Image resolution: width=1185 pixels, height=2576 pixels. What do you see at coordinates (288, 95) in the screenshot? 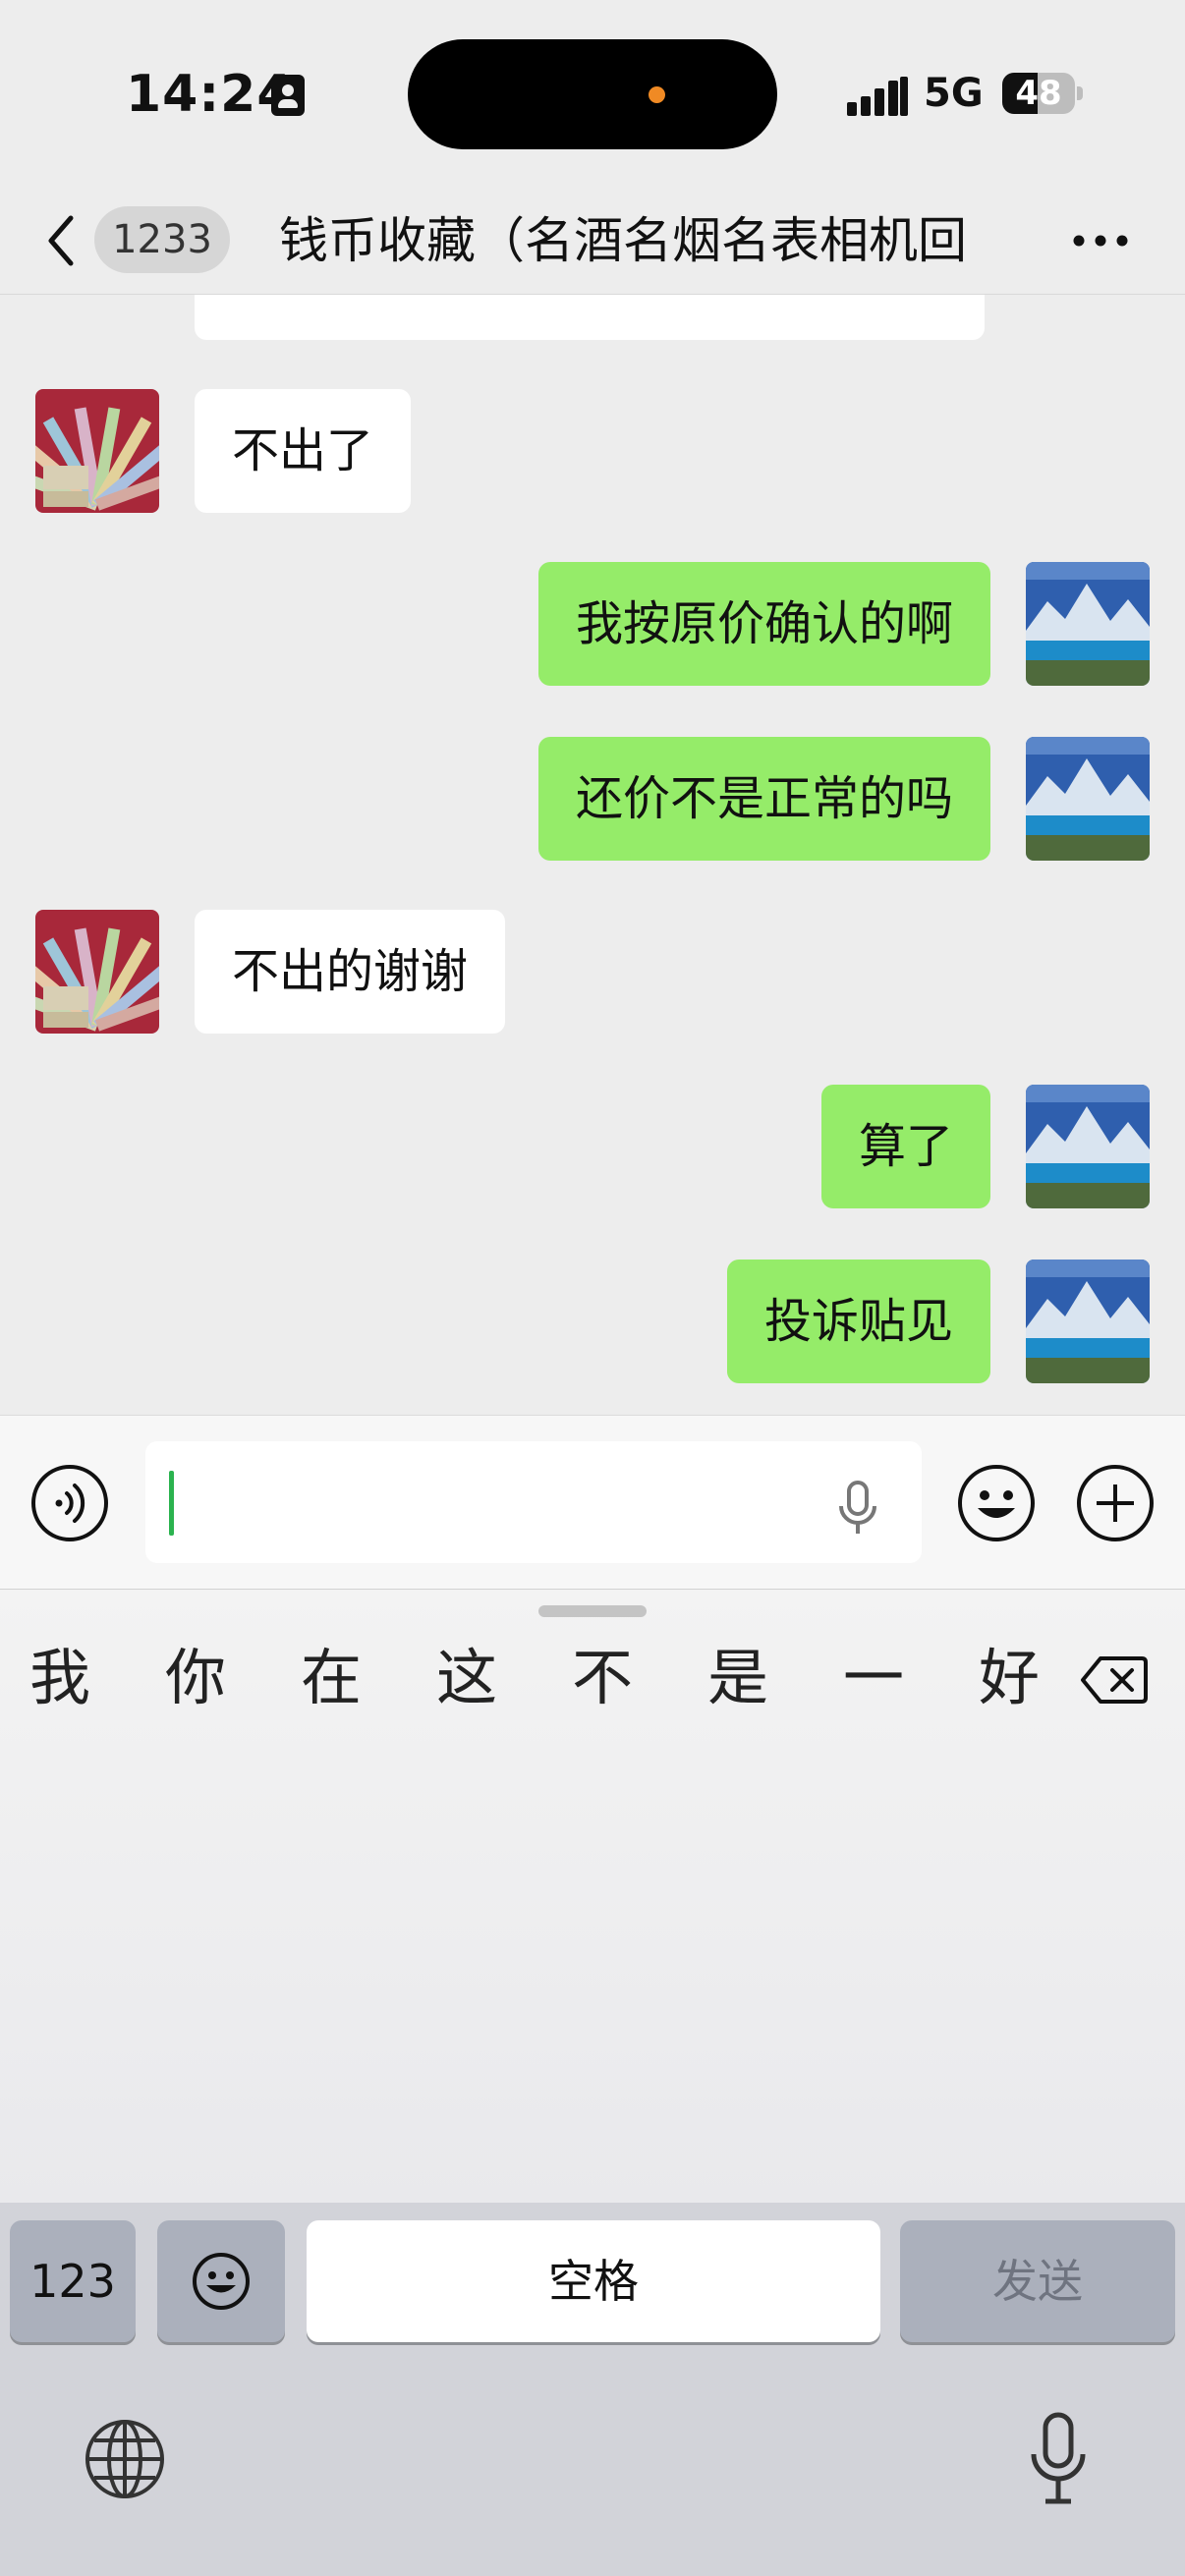
I see `contact-card-icon` at bounding box center [288, 95].